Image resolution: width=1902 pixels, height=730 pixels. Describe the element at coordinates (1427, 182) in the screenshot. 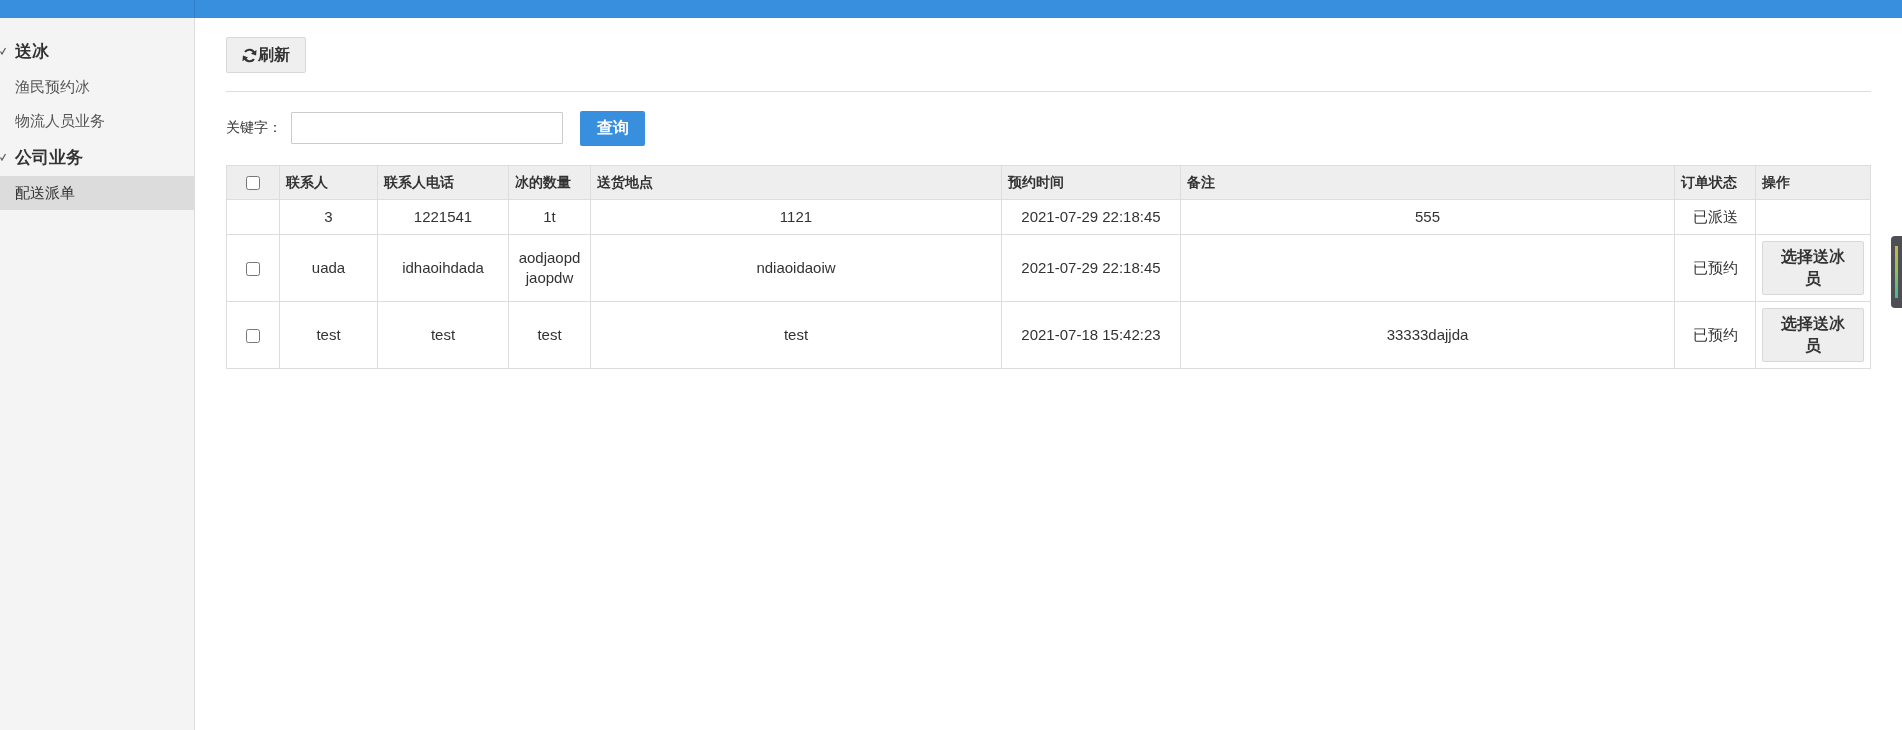

I see `column-header: 备注` at that location.